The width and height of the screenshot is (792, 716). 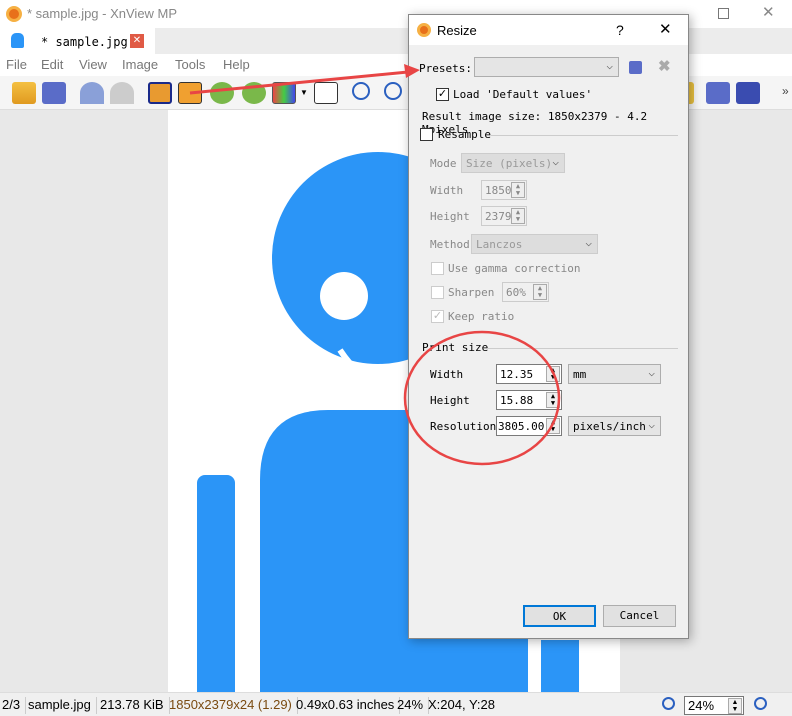 What do you see at coordinates (516, 292) in the screenshot?
I see `sharpen-value: 60%` at bounding box center [516, 292].